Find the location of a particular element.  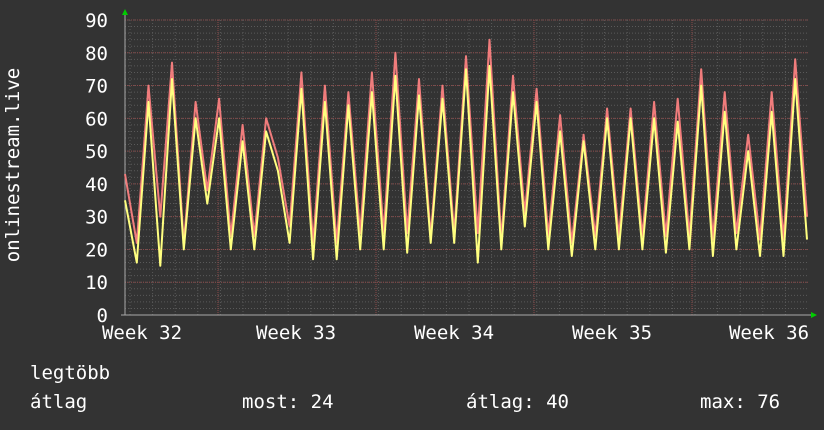

y-tick-label: 90 is located at coordinates (96, 21).